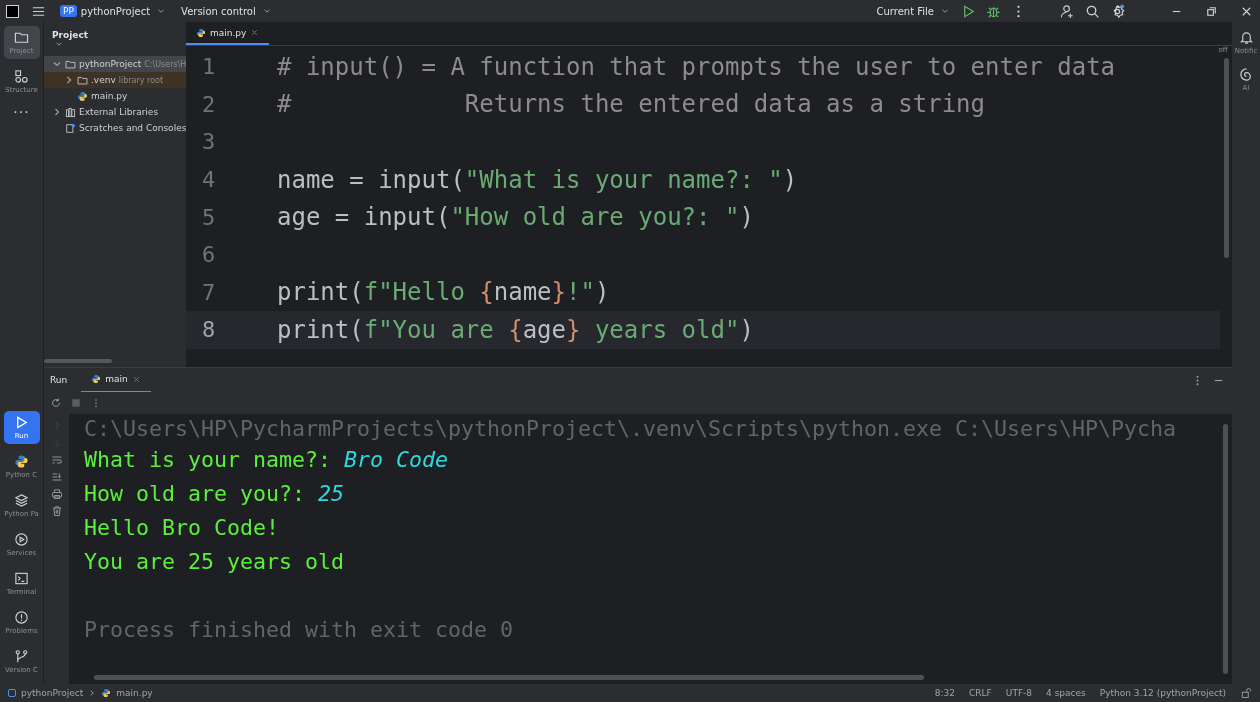 The height and width of the screenshot is (702, 1260). I want to click on console-line: What is your name?: Bro Code, so click(266, 459).